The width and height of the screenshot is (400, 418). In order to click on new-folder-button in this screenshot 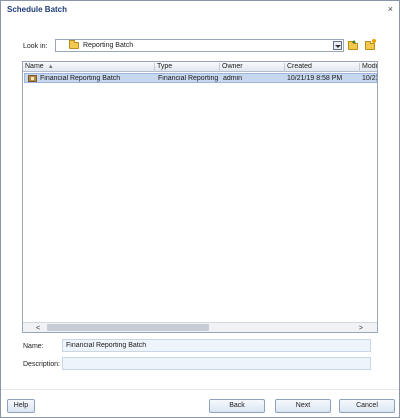, I will do `click(370, 45)`.